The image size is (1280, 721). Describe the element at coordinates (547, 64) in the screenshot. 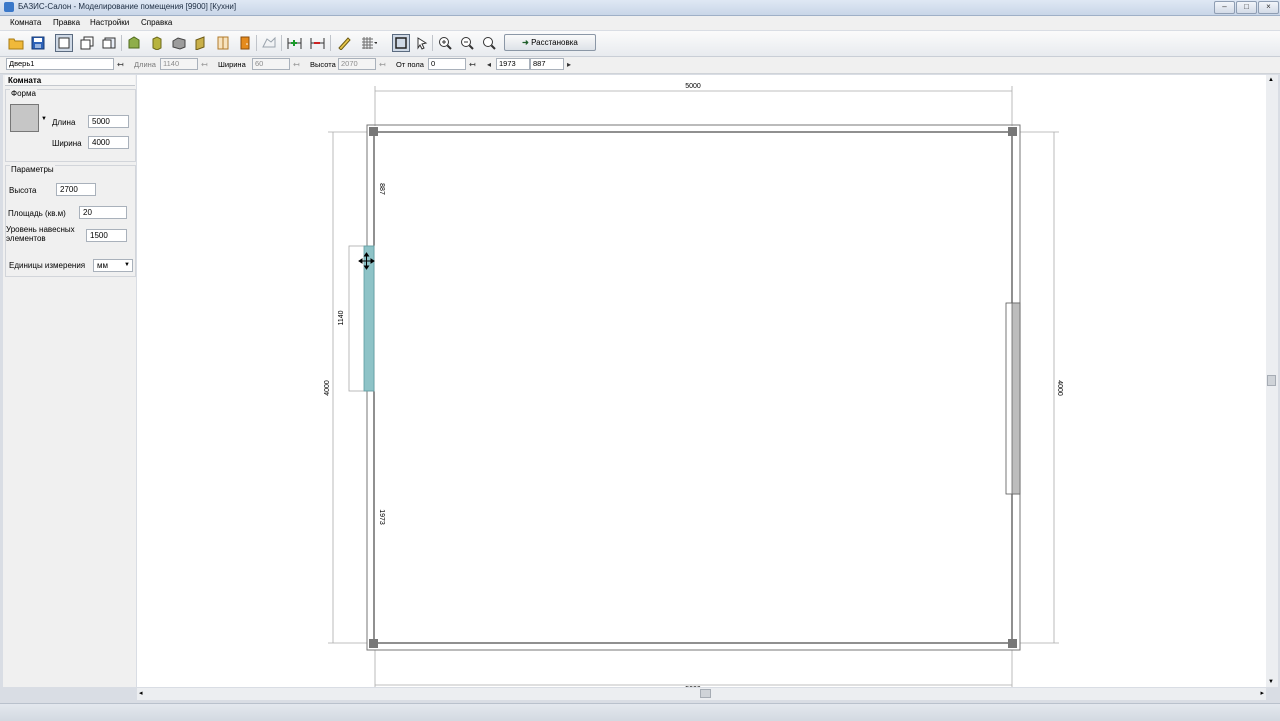

I see `position-y-field: 887` at that location.